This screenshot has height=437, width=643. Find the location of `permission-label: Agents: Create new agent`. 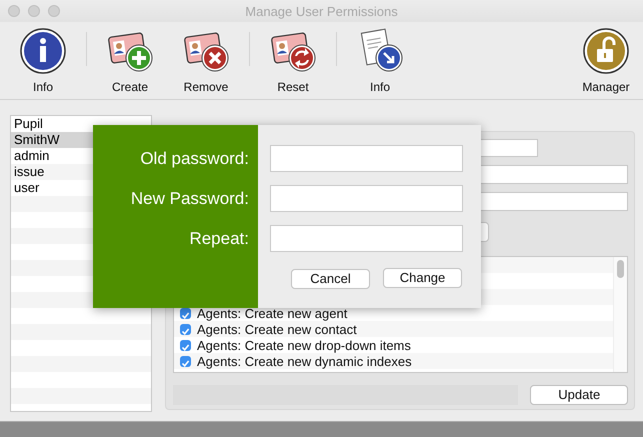

permission-label: Agents: Create new agent is located at coordinates (272, 313).